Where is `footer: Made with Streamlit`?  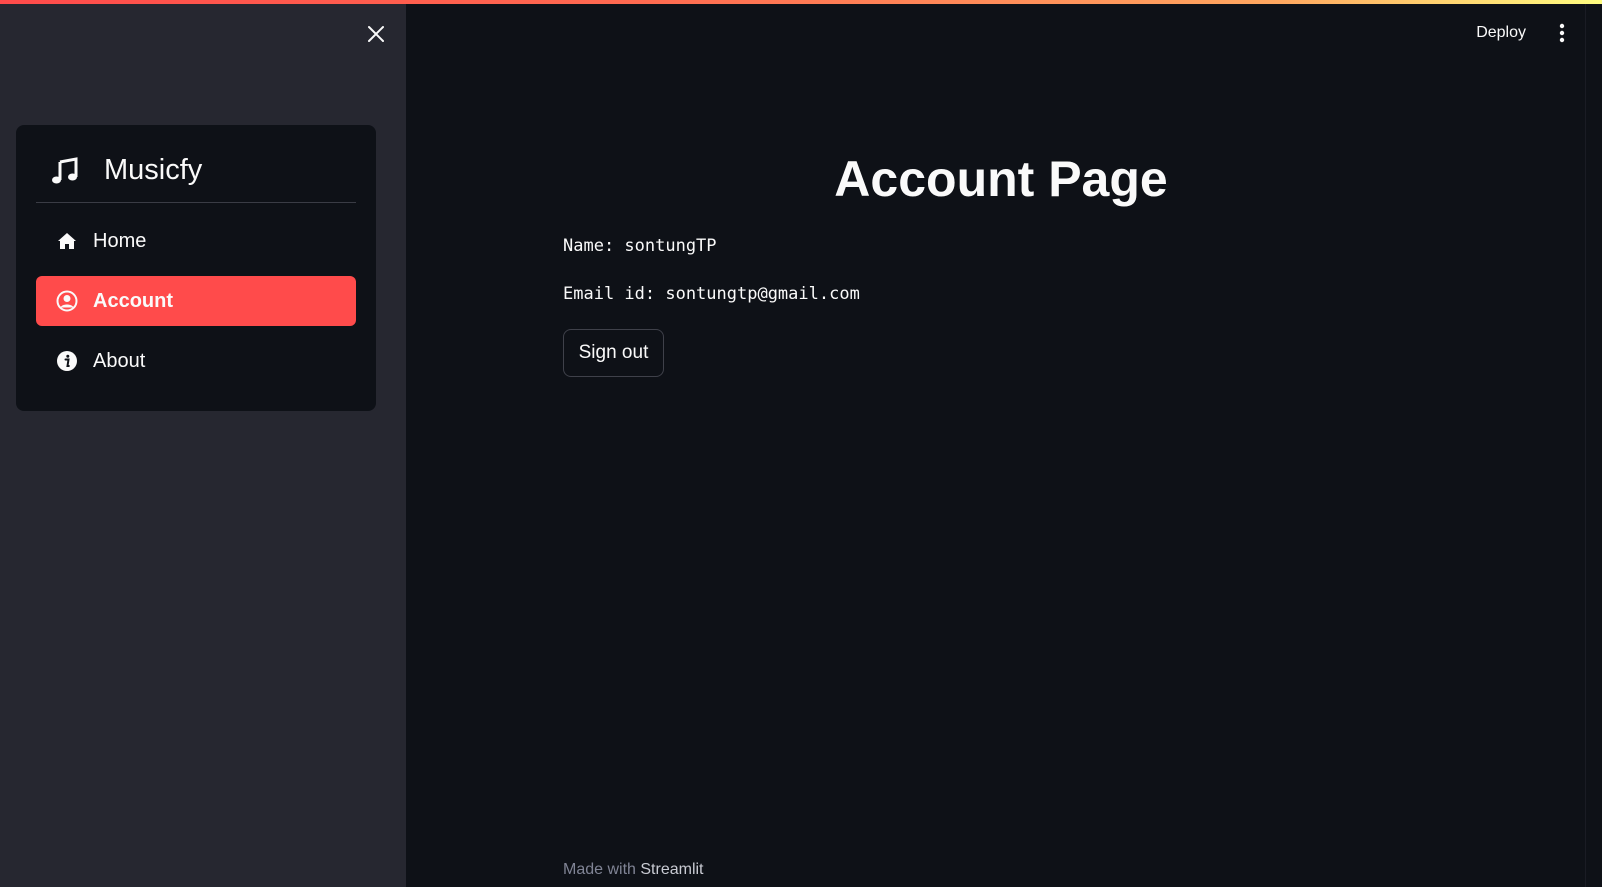 footer: Made with Streamlit is located at coordinates (633, 870).